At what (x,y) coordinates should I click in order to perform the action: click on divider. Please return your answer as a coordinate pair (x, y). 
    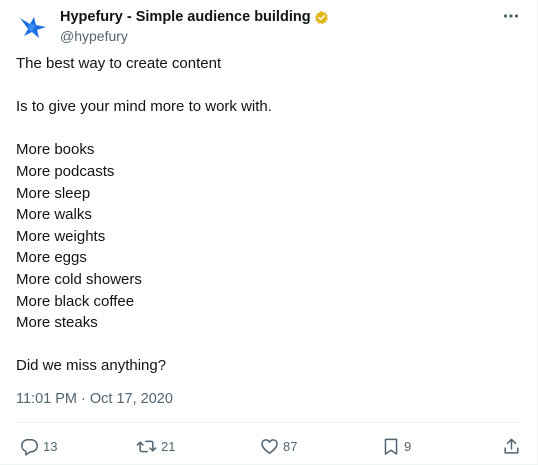
    Looking at the image, I should click on (268, 422).